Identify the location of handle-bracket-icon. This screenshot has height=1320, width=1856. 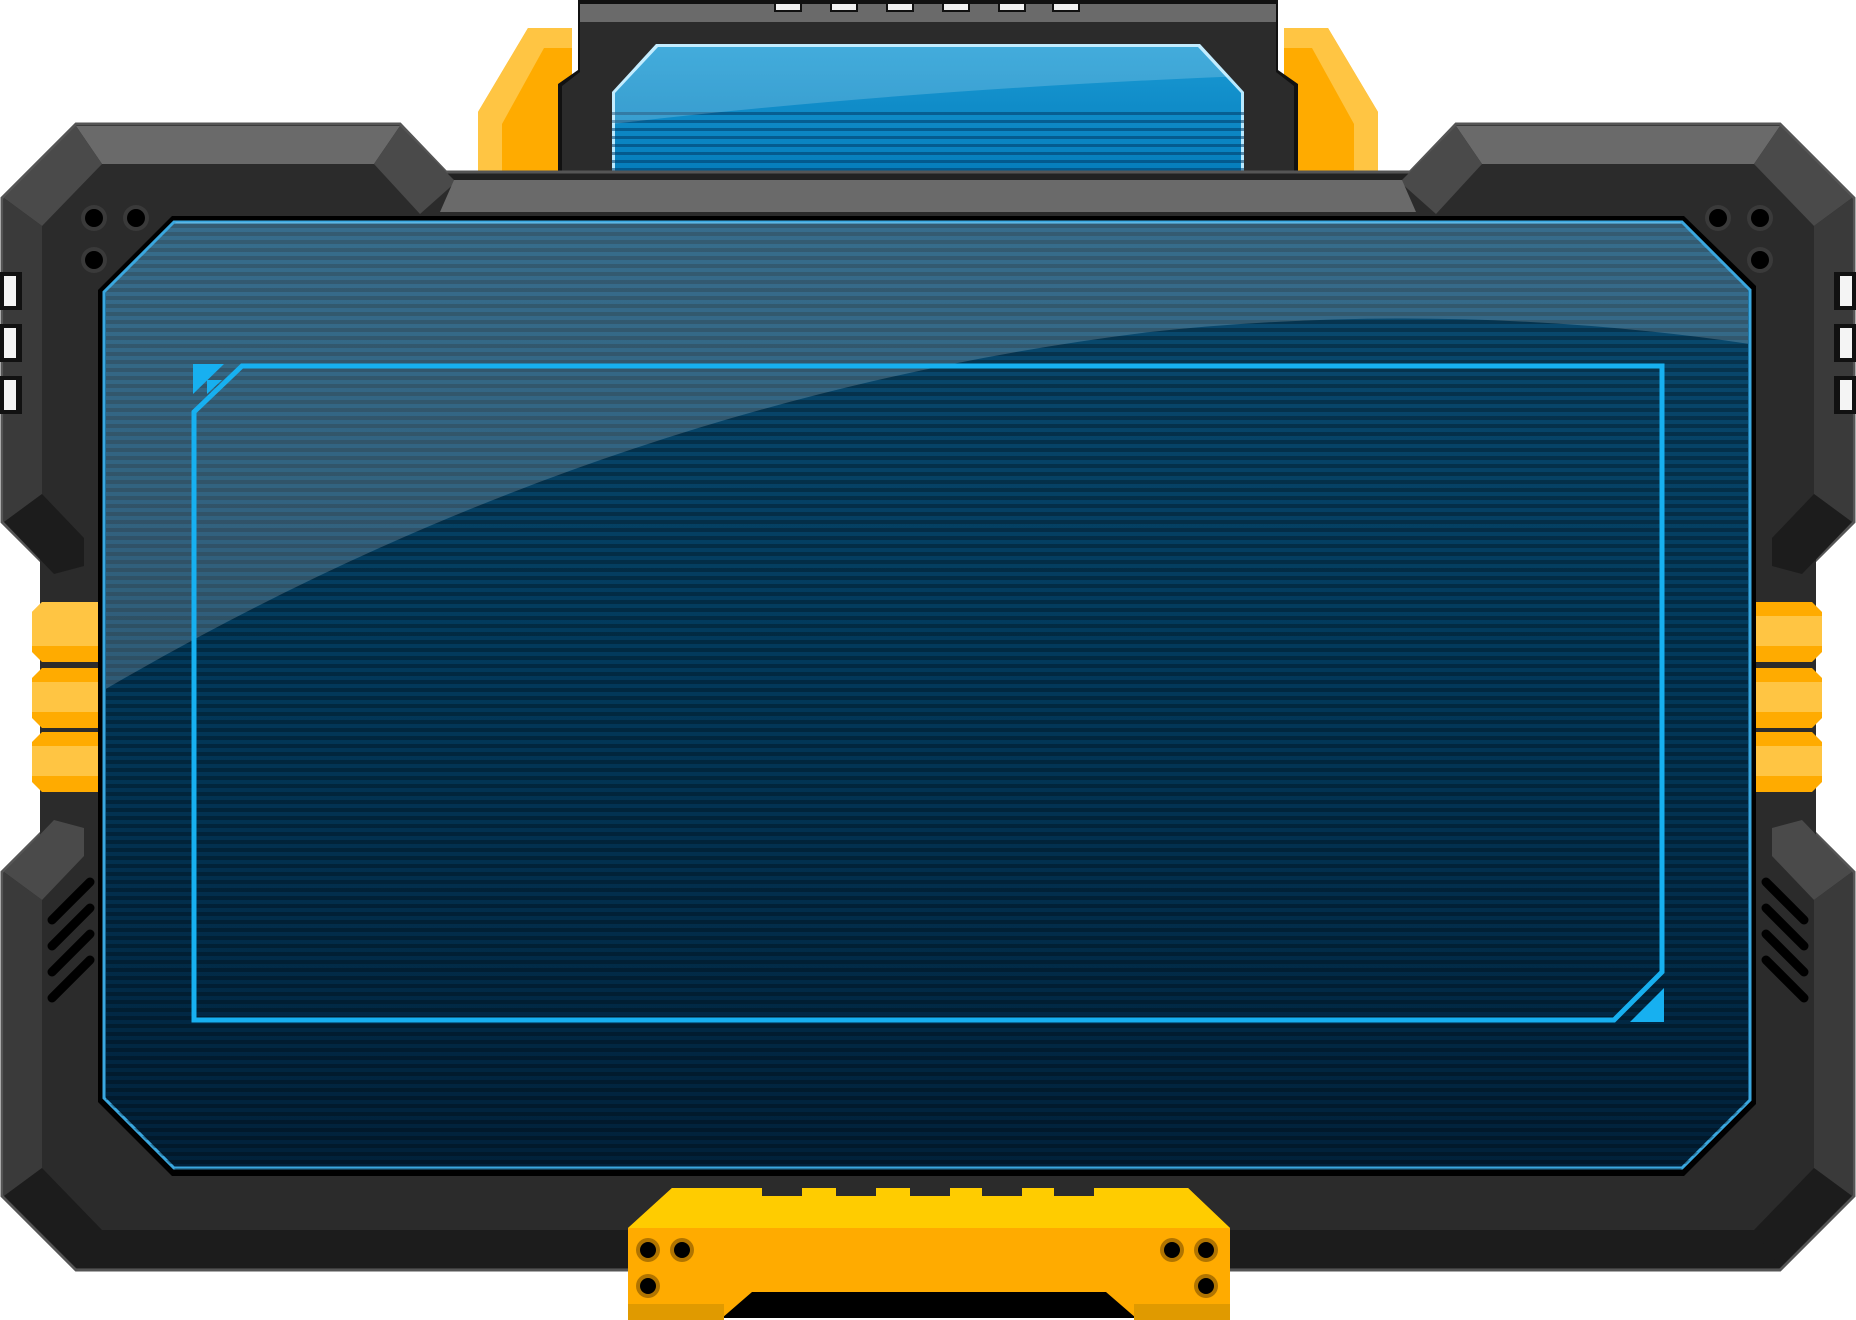
(929, 1253).